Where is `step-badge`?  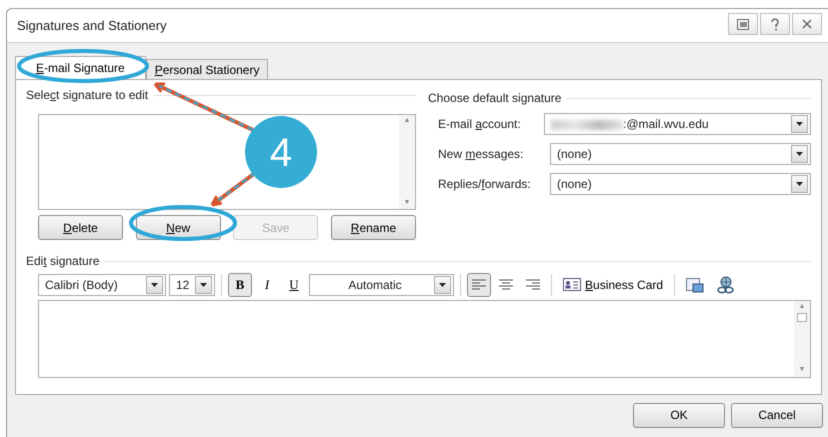
step-badge is located at coordinates (281, 152).